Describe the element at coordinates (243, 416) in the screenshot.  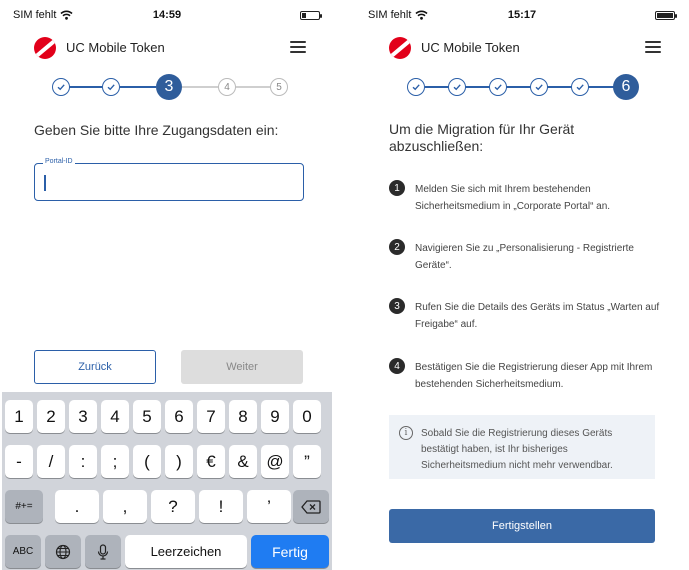
I see `key-8: 8` at that location.